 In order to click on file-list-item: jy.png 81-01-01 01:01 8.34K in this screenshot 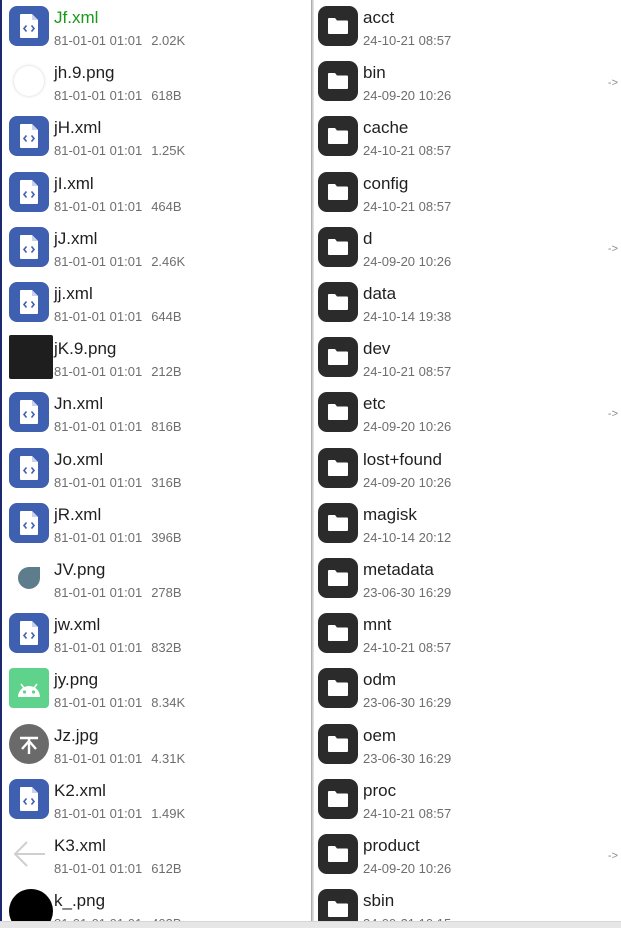, I will do `click(156, 689)`.